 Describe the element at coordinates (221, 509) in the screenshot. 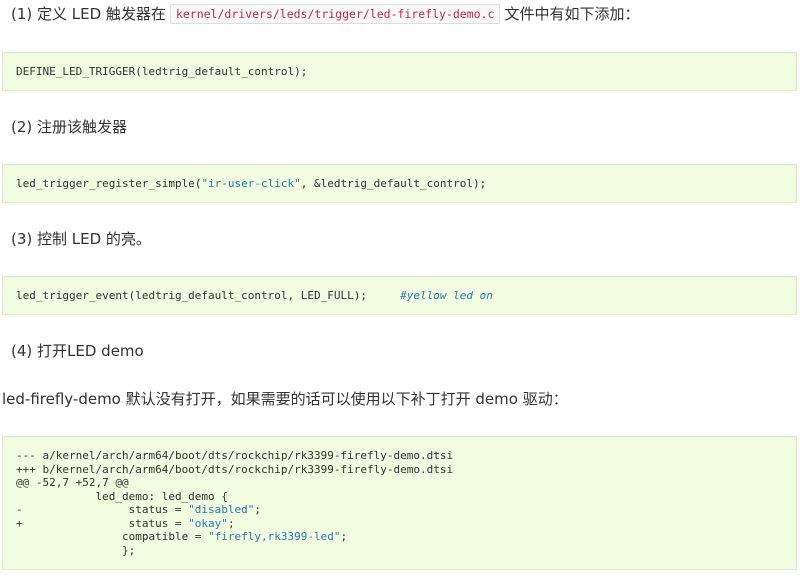

I see `code-string: "disabled"` at that location.